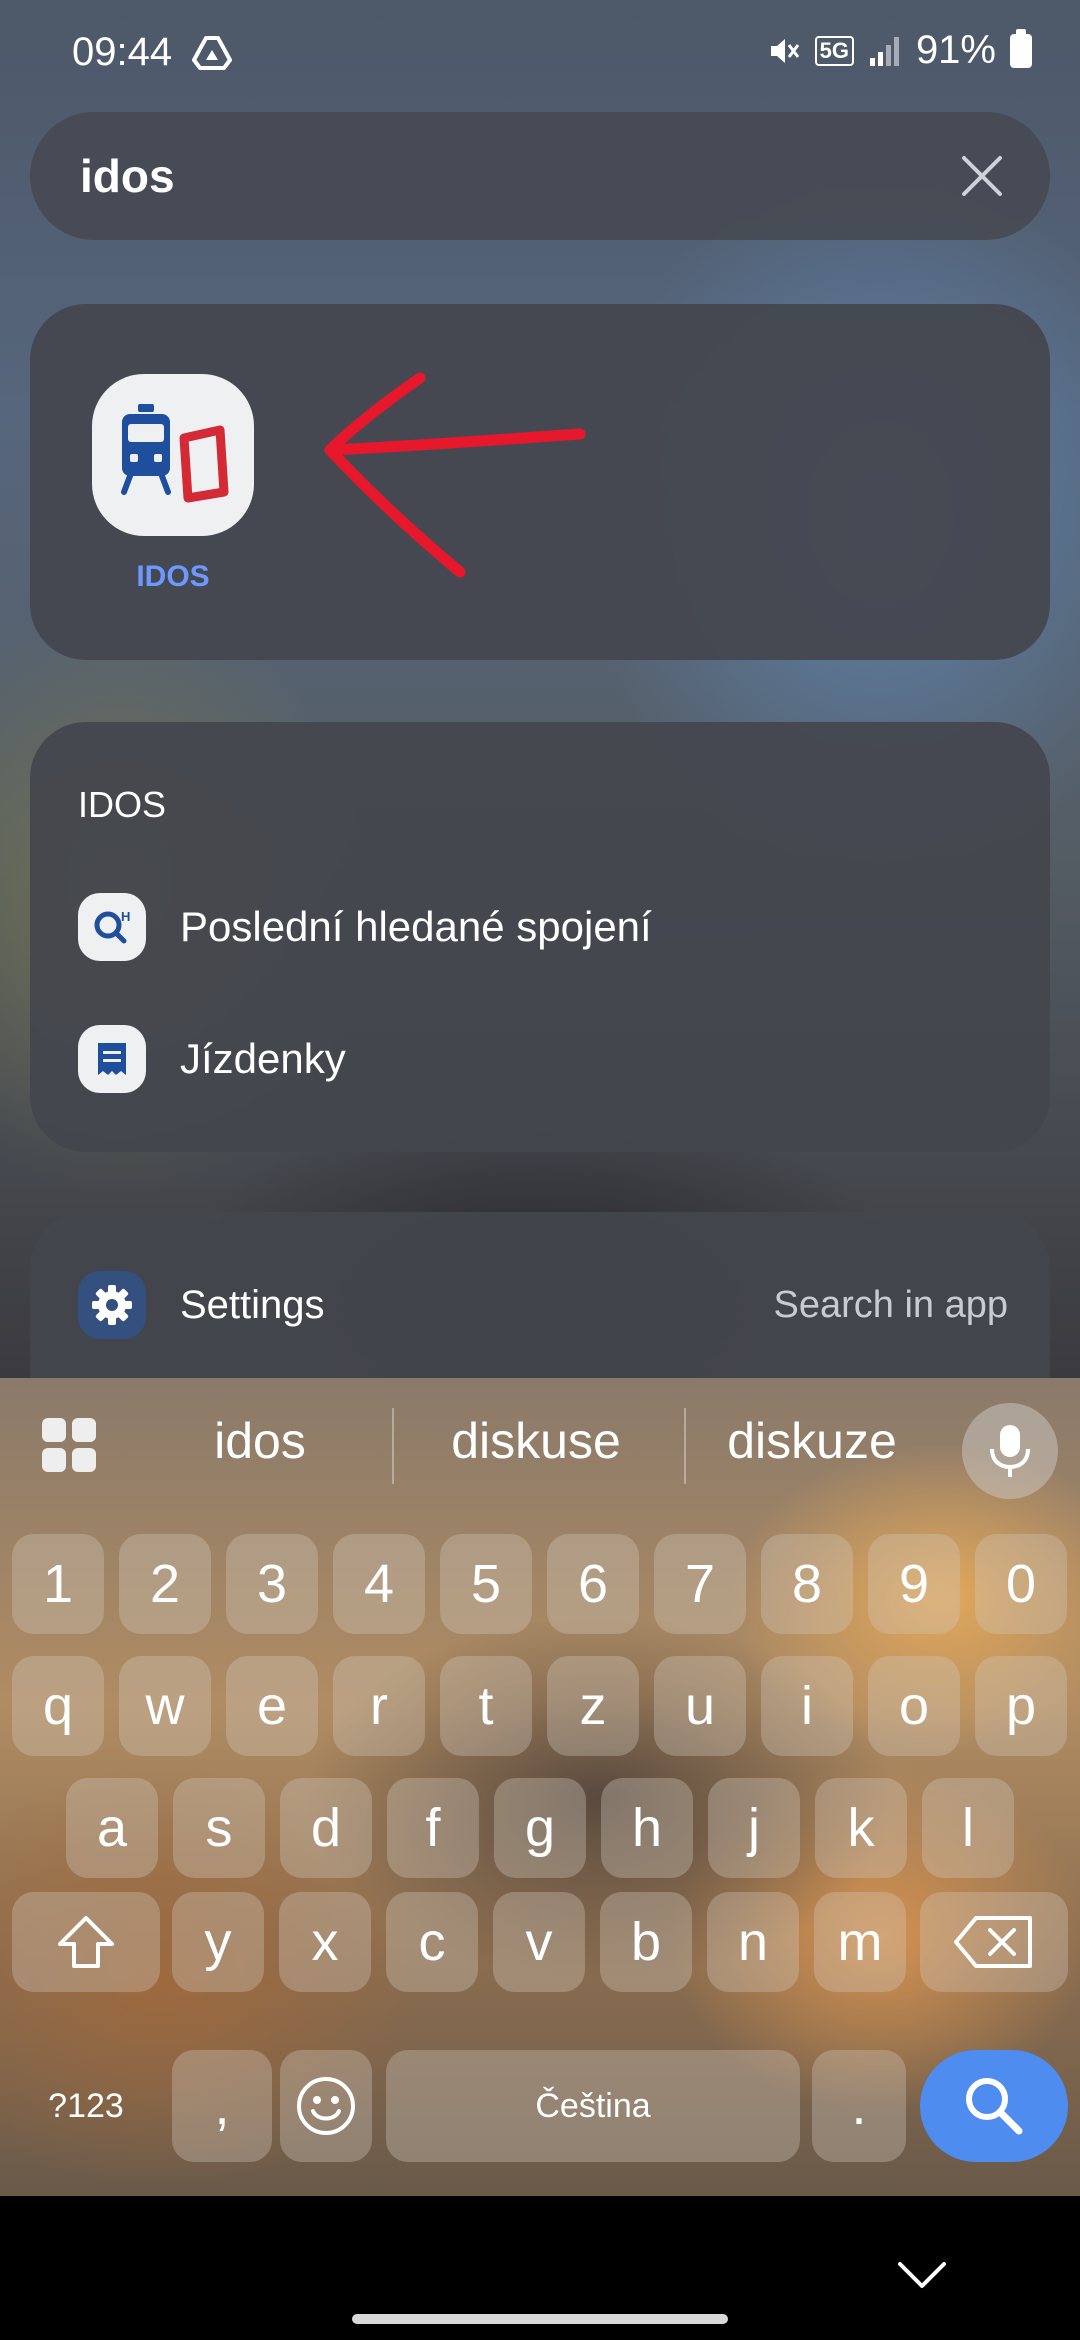 This screenshot has width=1080, height=2340. What do you see at coordinates (914, 1584) in the screenshot?
I see `key-9: 9` at bounding box center [914, 1584].